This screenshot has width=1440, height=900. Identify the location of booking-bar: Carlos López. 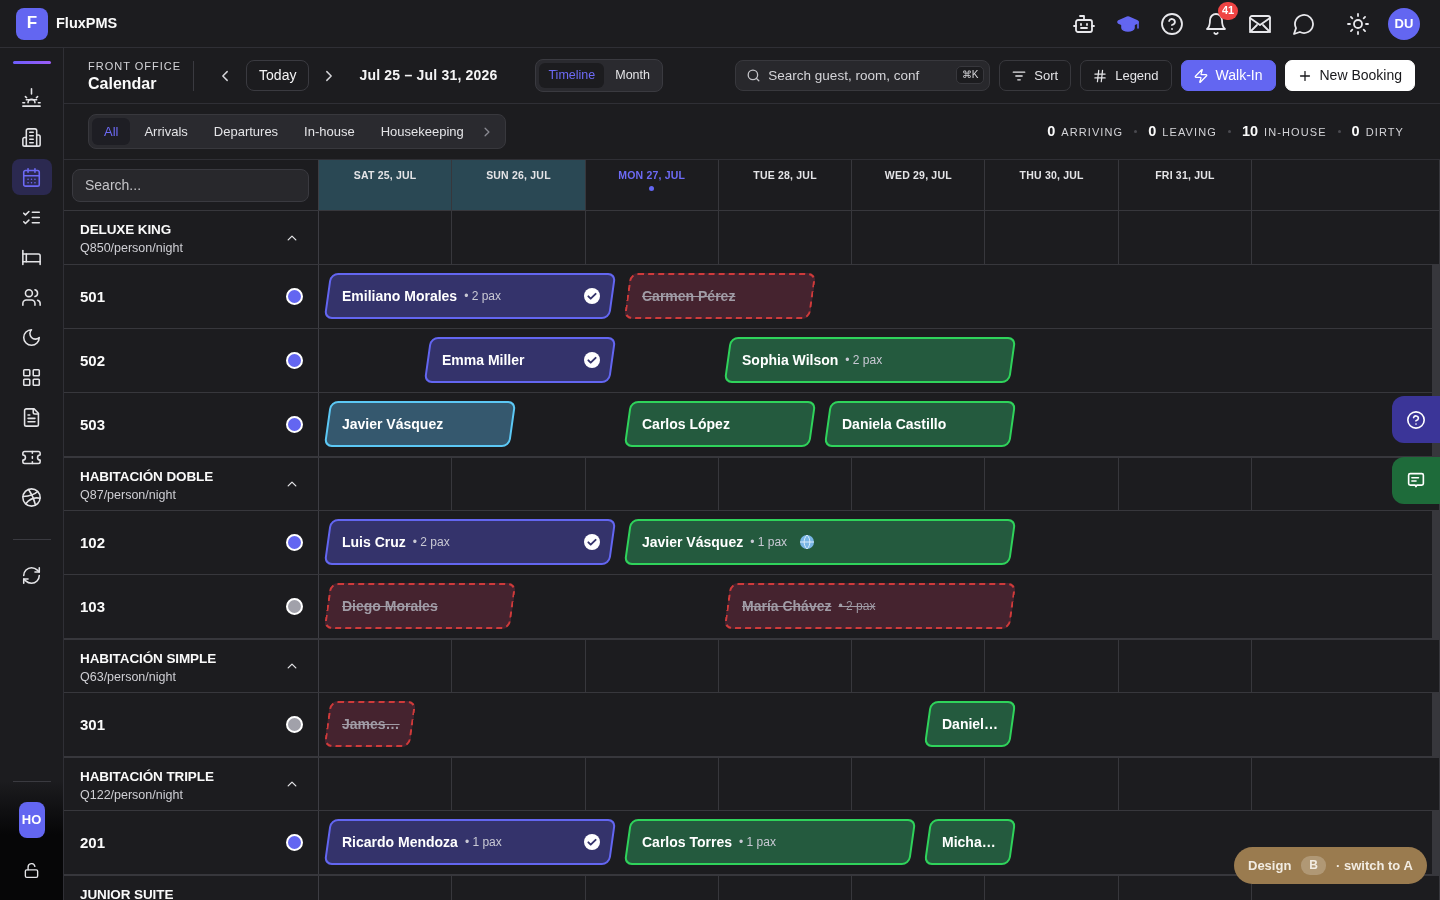
(720, 424).